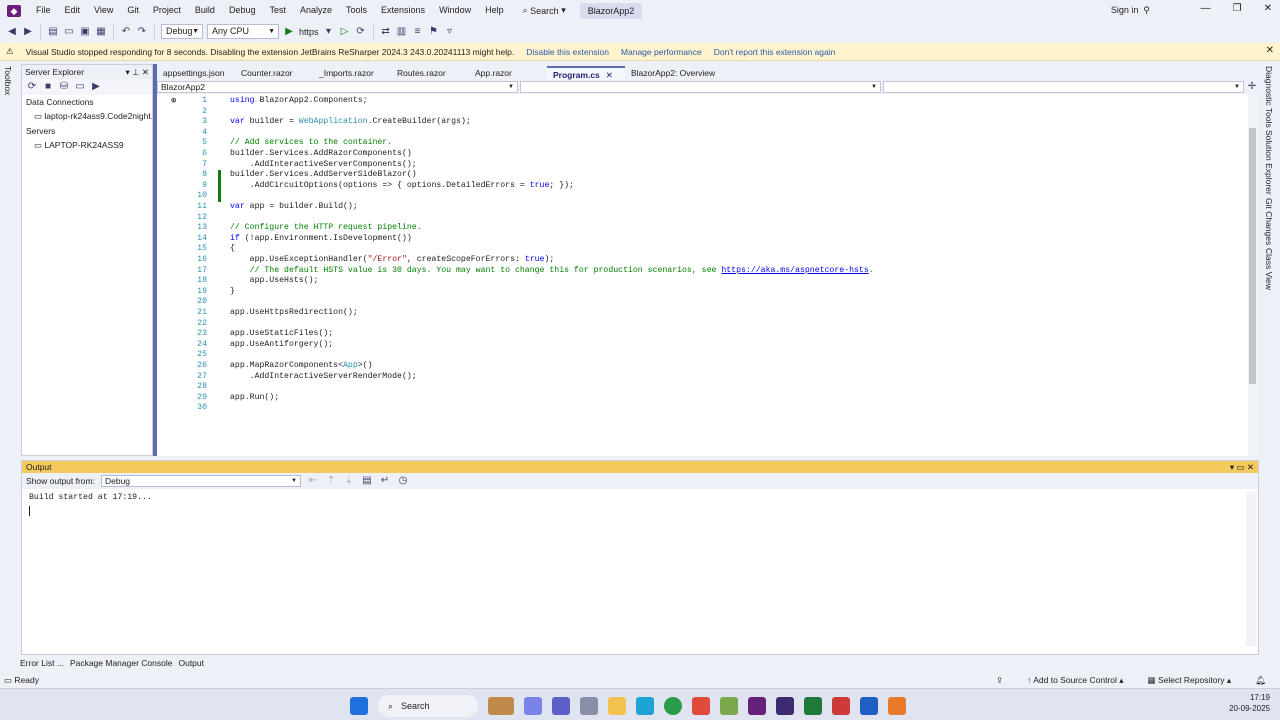 The image size is (1280, 720). I want to click on toolbox-tab: Toolbox, so click(8, 80).